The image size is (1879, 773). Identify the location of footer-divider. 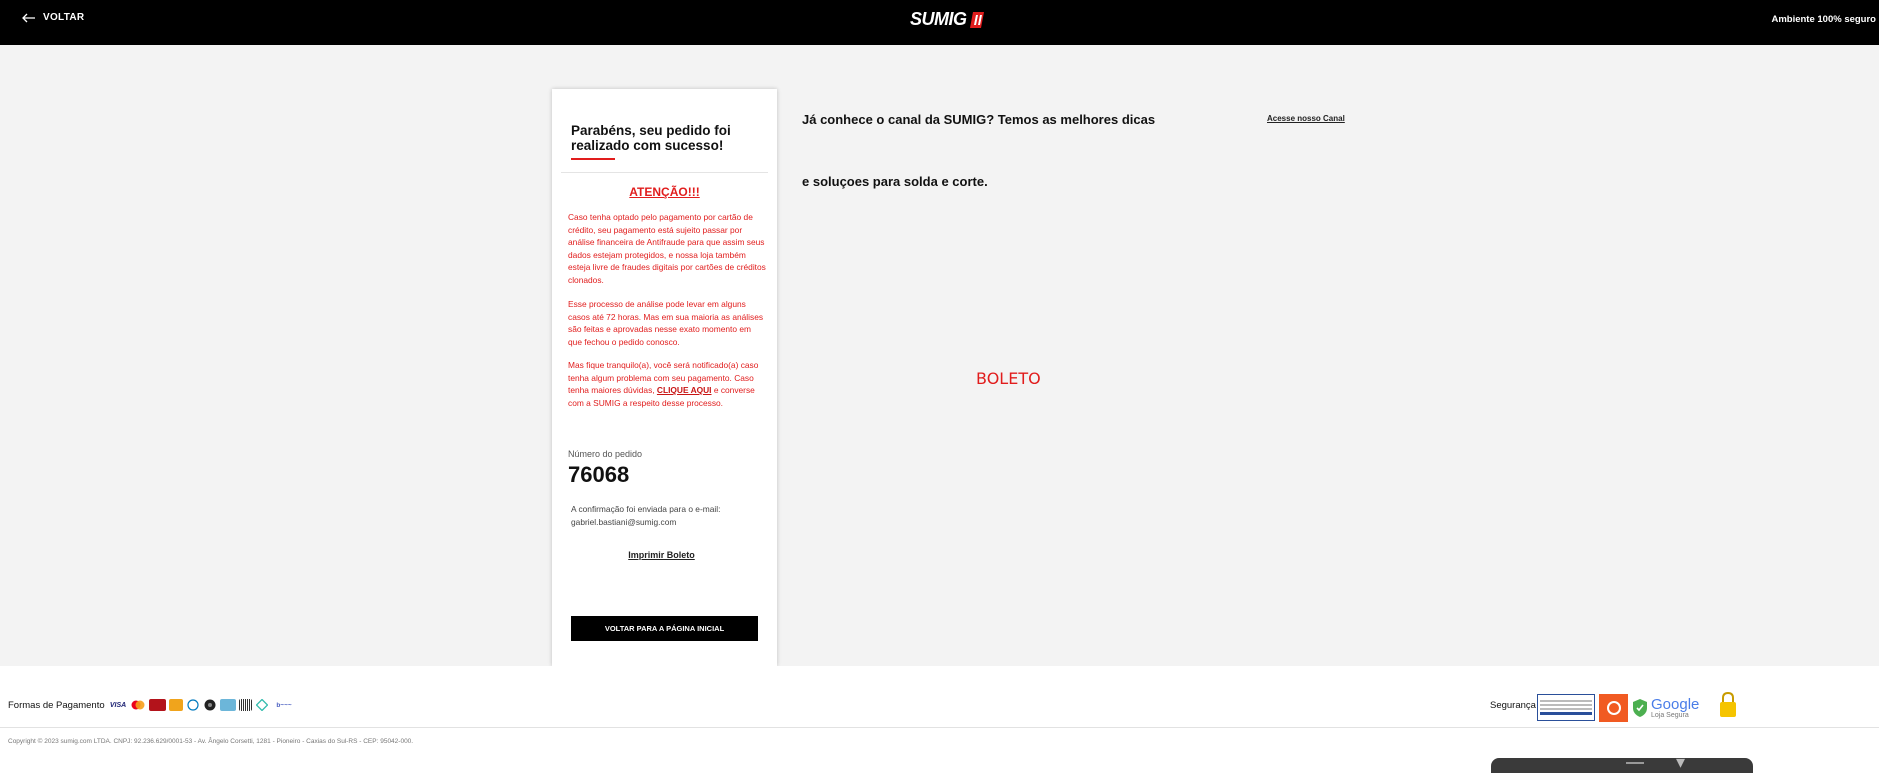
(939, 727).